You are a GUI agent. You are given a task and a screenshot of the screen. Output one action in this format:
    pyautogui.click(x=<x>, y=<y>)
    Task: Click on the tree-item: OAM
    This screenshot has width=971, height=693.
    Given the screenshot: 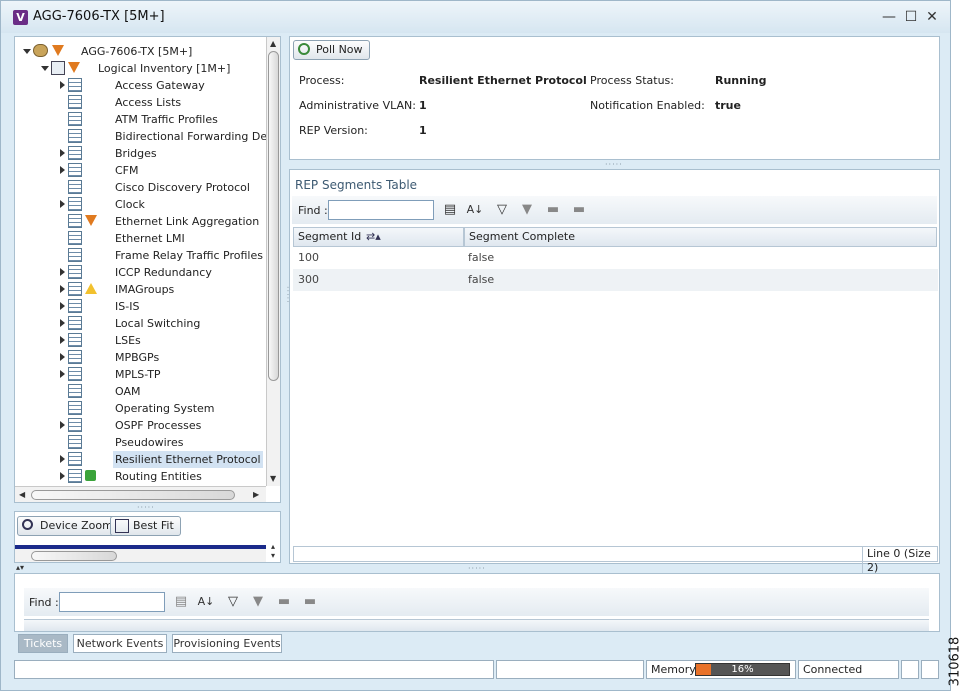 What is the action you would take?
    pyautogui.click(x=140, y=391)
    